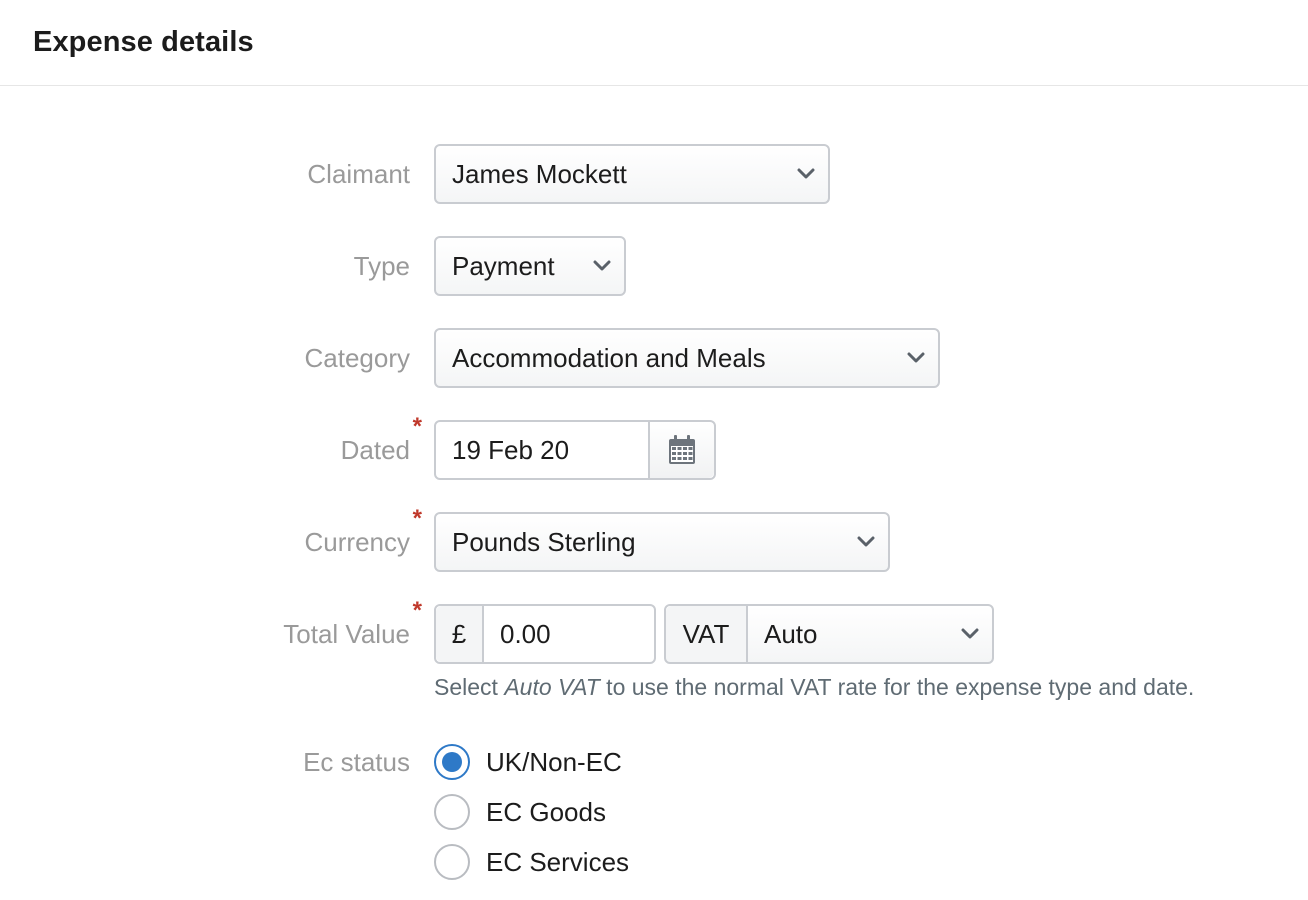  Describe the element at coordinates (381, 266) in the screenshot. I see `type-label: Type` at that location.